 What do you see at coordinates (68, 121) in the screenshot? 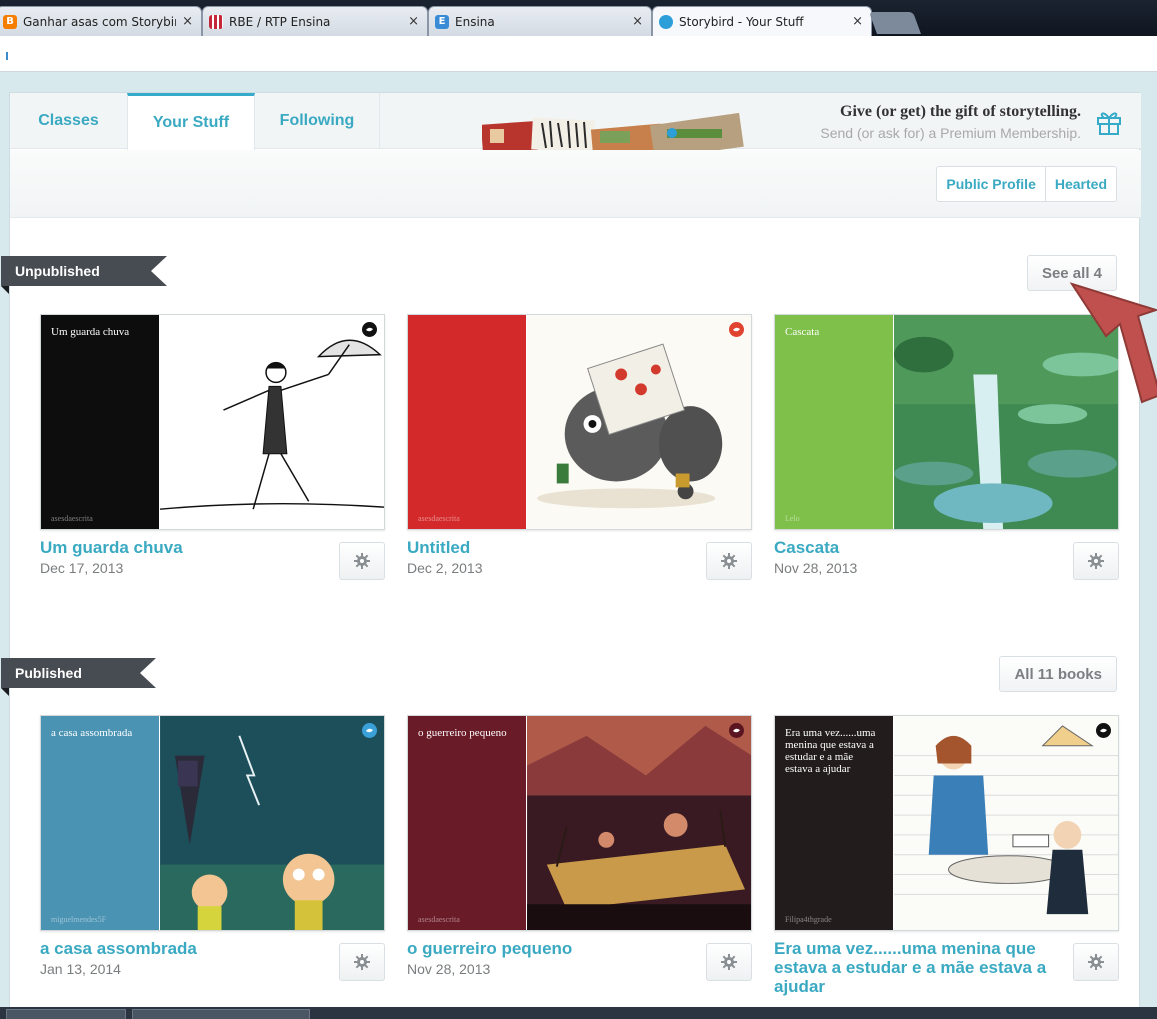
I see `tab-classes: Classes` at bounding box center [68, 121].